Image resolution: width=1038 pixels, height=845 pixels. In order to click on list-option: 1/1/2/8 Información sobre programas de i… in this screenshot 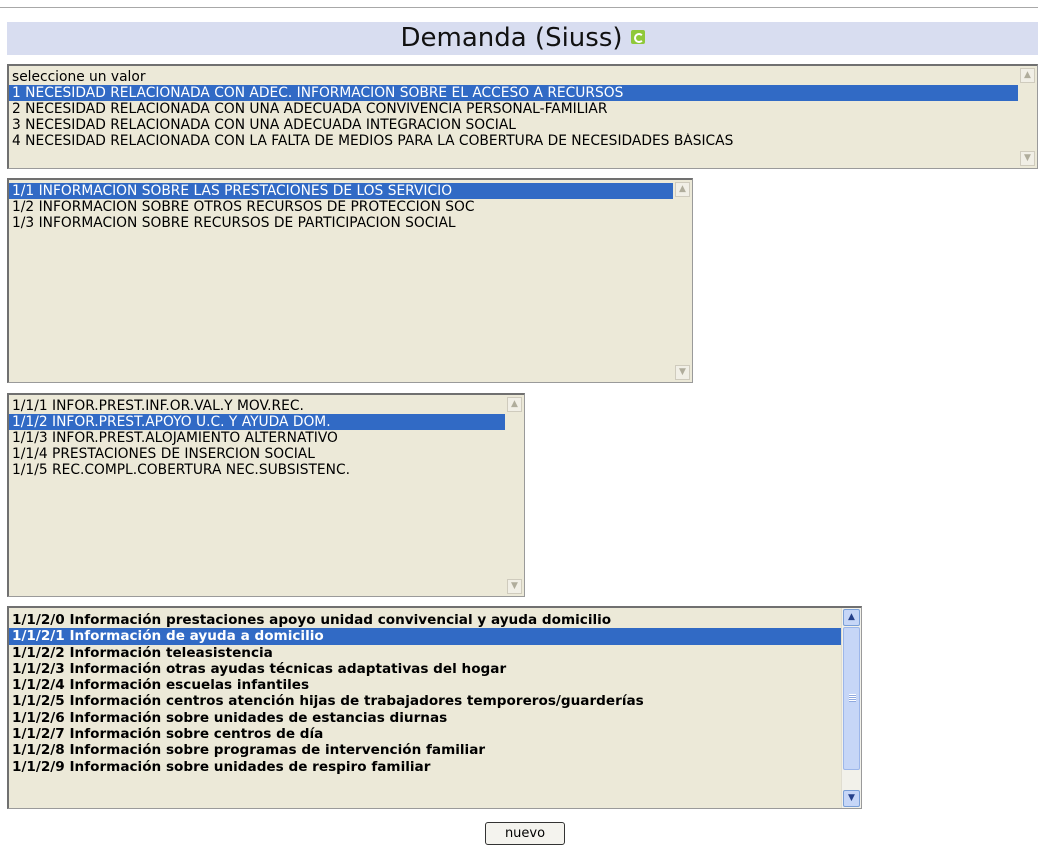, I will do `click(435, 750)`.